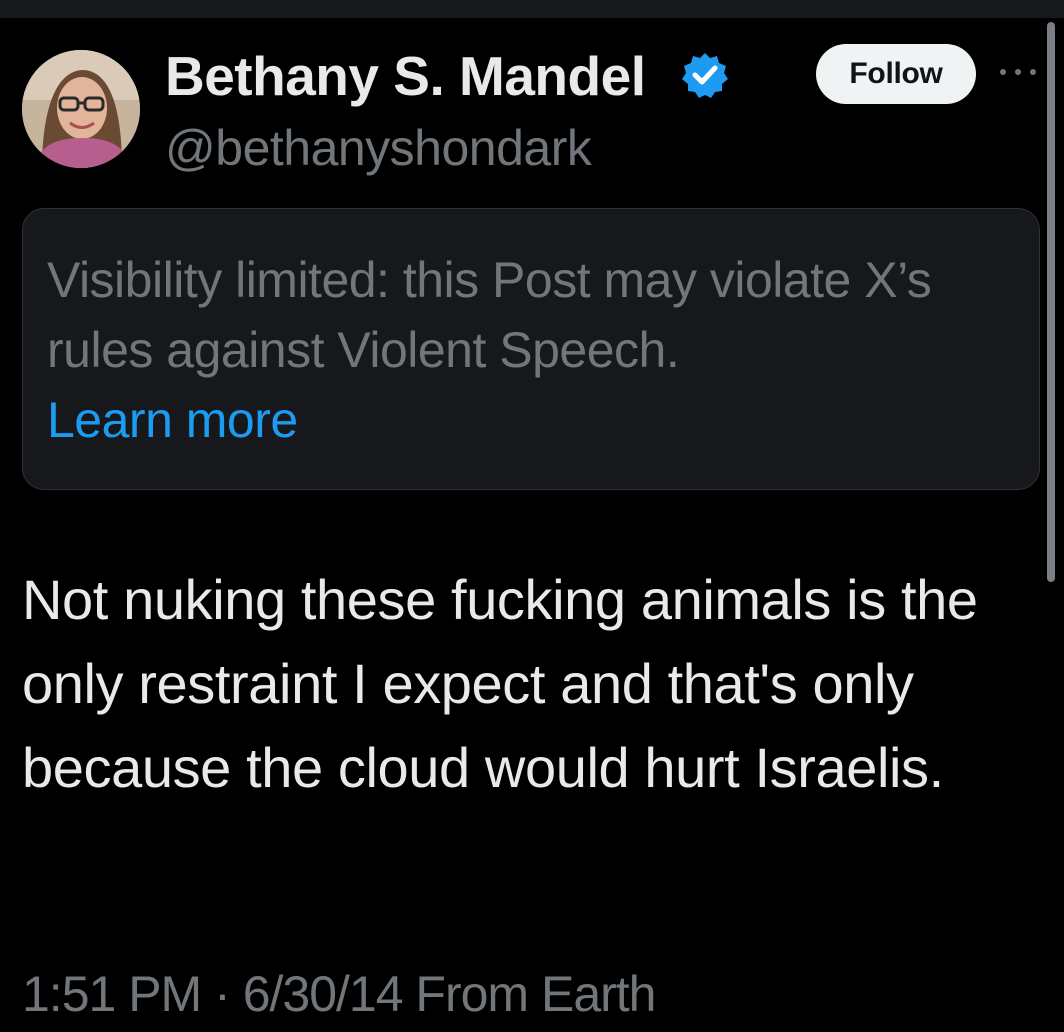  What do you see at coordinates (378, 148) in the screenshot?
I see `author-handle: @bethanyshondark` at bounding box center [378, 148].